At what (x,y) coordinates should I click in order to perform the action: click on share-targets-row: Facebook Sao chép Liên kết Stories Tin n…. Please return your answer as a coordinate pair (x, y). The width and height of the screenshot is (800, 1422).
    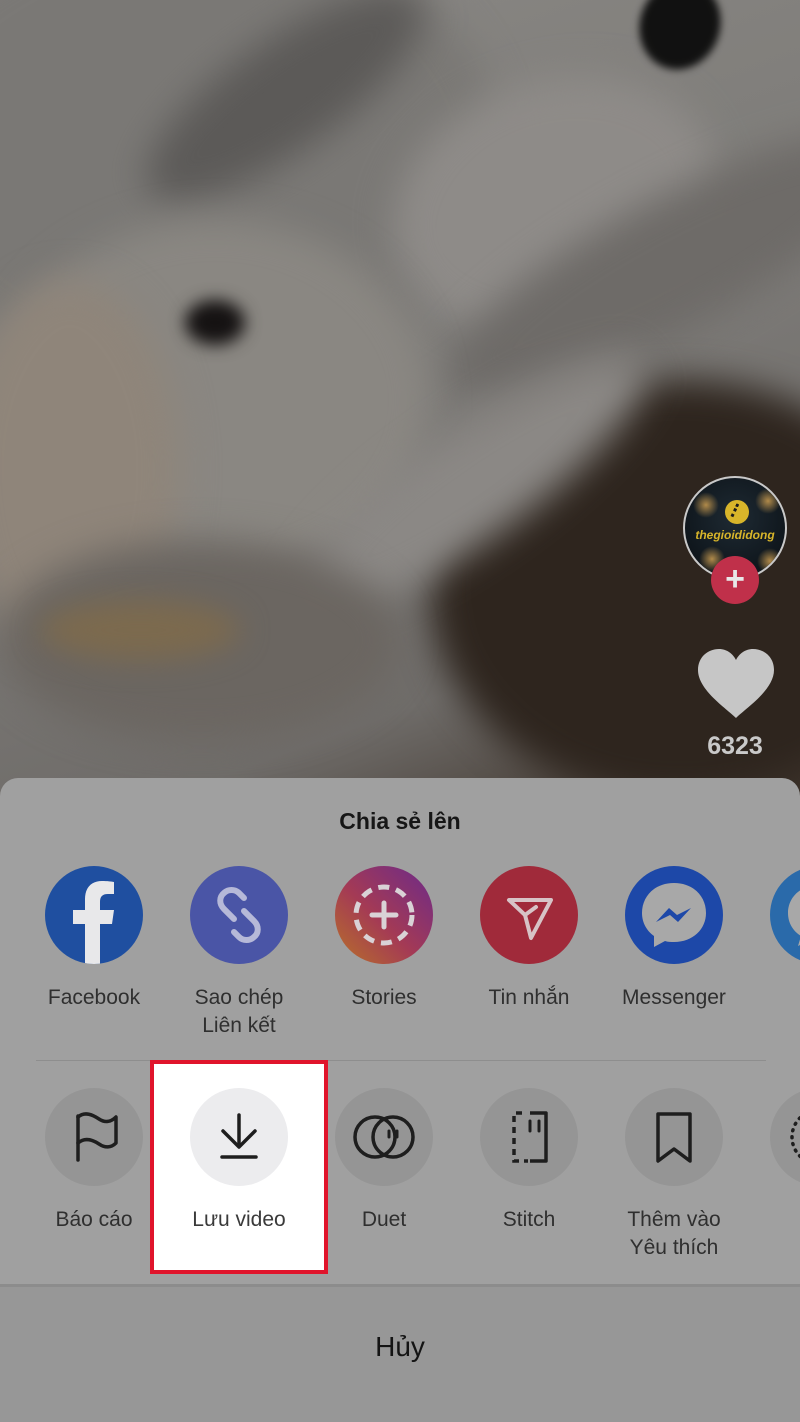
    Looking at the image, I should click on (400, 966).